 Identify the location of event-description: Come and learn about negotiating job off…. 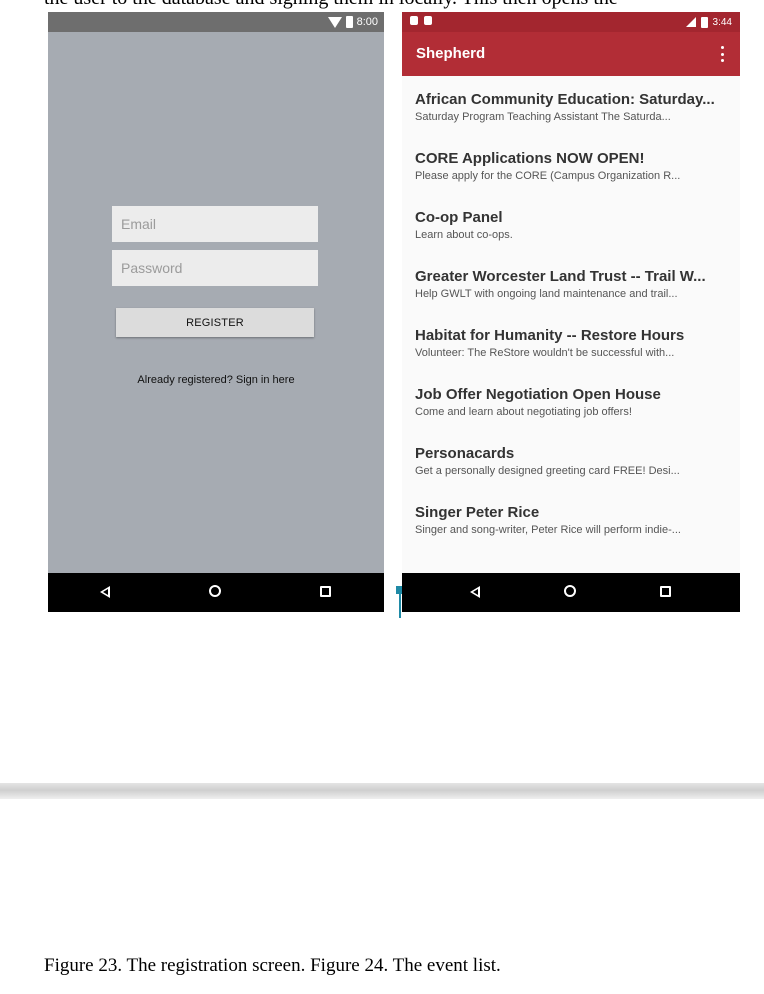
(523, 412).